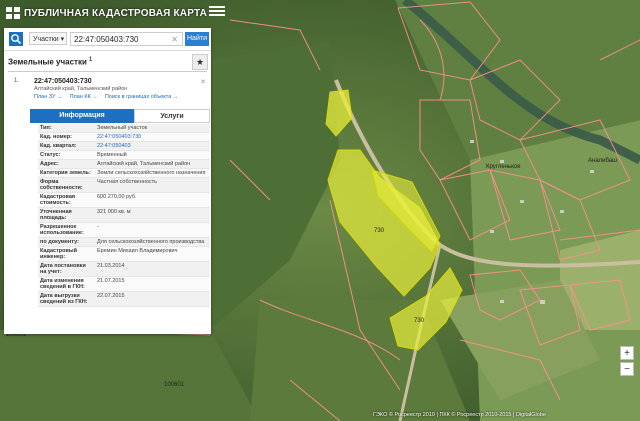 This screenshot has height=421, width=640. I want to click on district-label-1: Кругленькое, so click(503, 167).